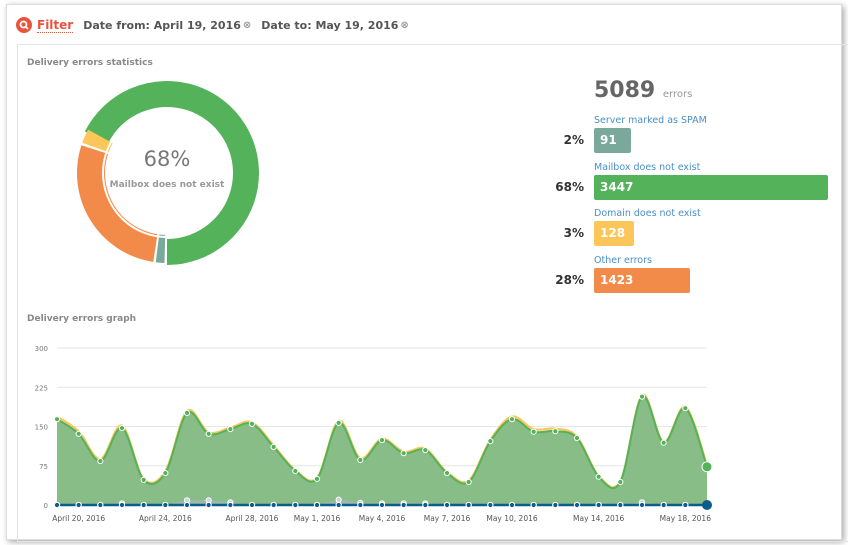  What do you see at coordinates (247, 25) in the screenshot?
I see `clear-date-from-icon: ⊗` at bounding box center [247, 25].